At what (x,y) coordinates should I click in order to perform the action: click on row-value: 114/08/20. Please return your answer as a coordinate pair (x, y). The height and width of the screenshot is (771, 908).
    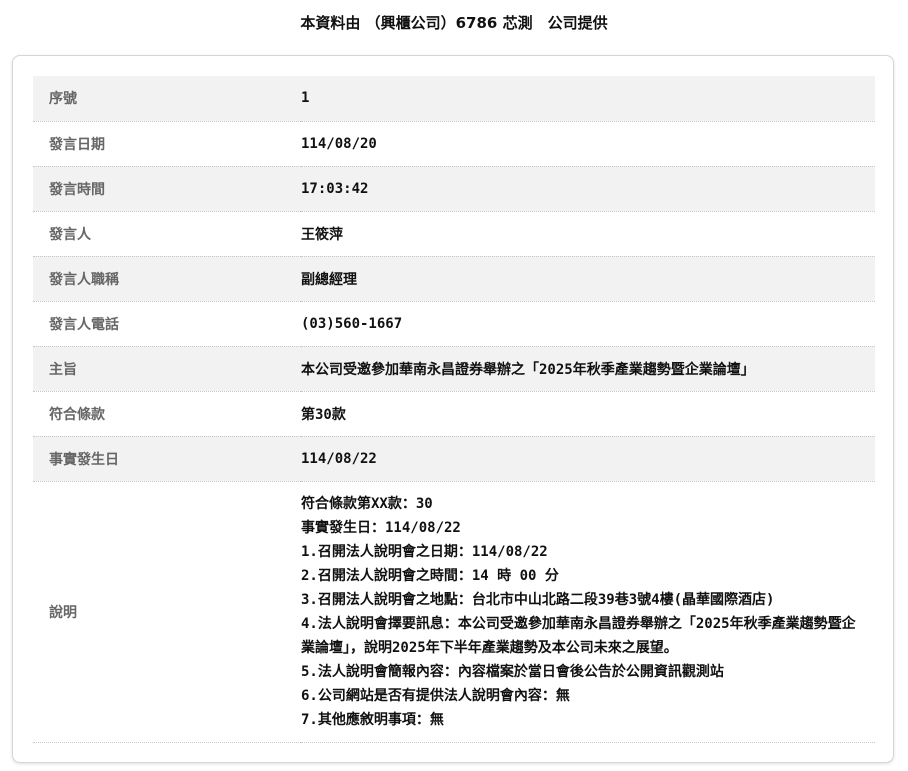
    Looking at the image, I should click on (588, 144).